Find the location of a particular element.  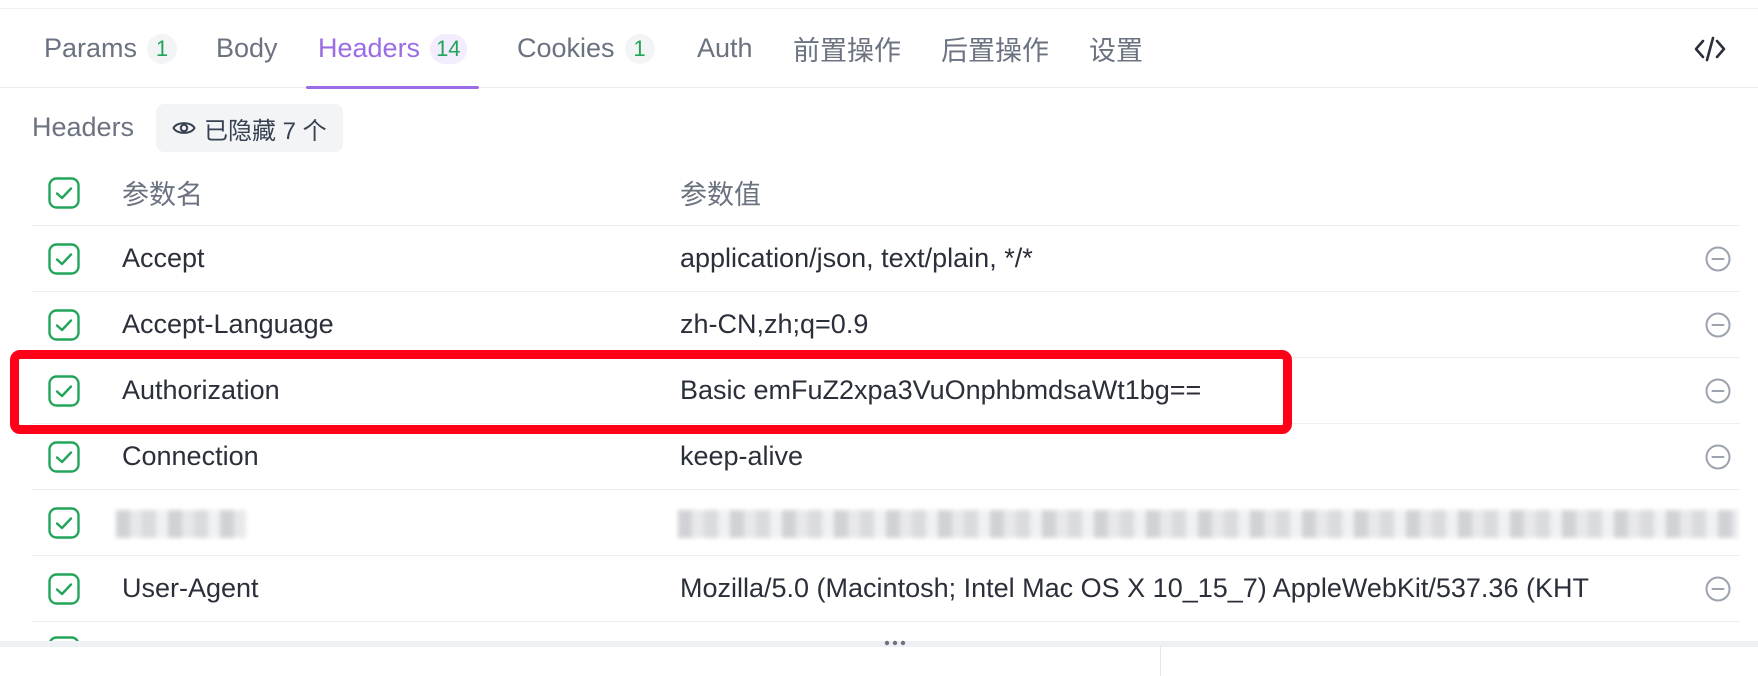

header-name: Connection is located at coordinates (190, 456).